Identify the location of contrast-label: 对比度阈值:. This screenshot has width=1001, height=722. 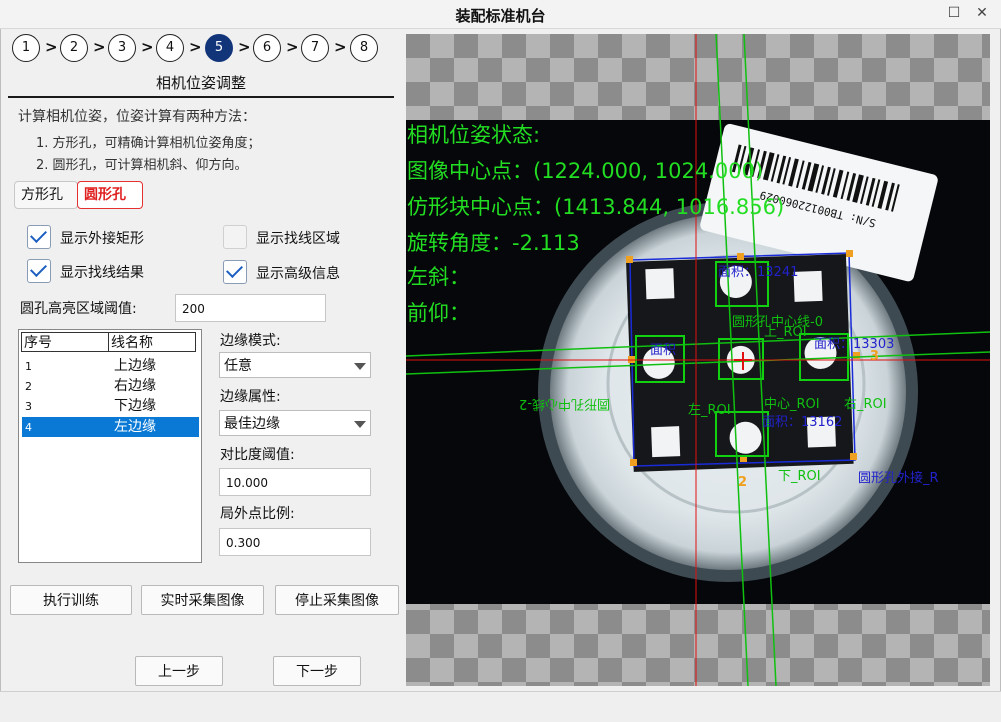
(257, 455).